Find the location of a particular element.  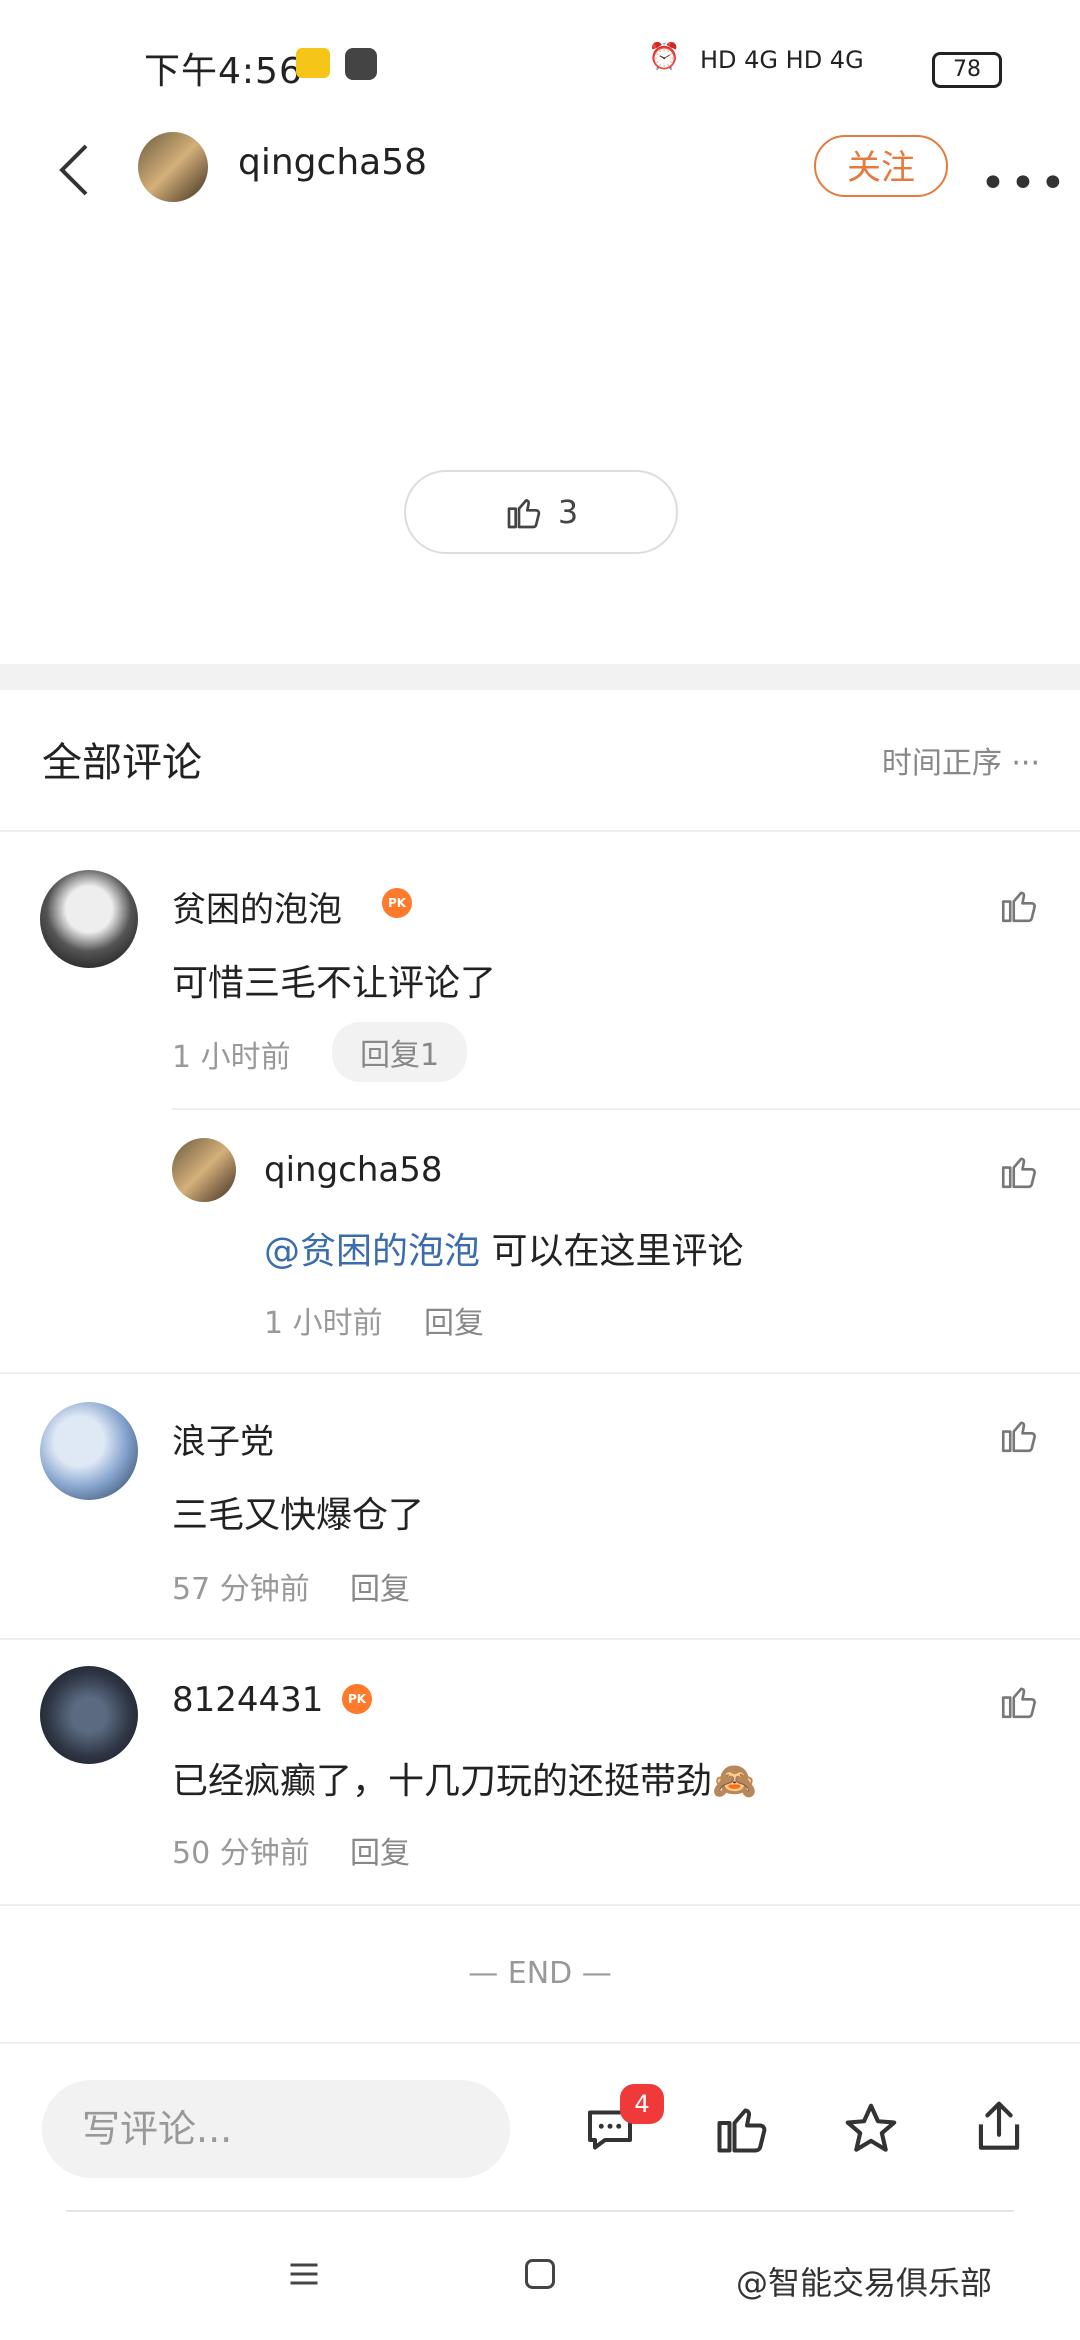

comment-time: 1 小时前 is located at coordinates (231, 1057).